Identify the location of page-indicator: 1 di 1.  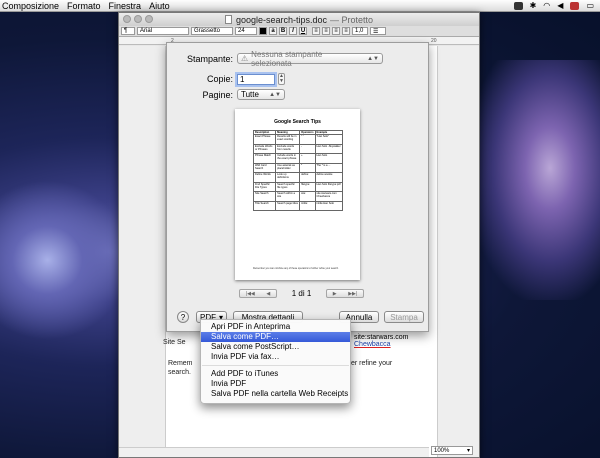
(301, 293).